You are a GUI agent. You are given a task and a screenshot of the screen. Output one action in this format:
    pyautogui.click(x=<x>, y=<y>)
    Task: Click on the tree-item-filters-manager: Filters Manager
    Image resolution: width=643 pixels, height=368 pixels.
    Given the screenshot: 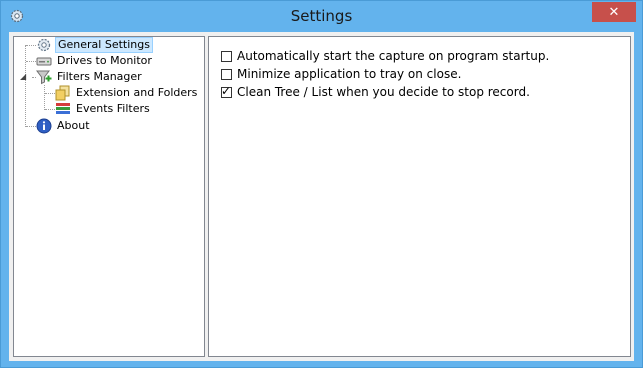 What is the action you would take?
    pyautogui.click(x=90, y=77)
    